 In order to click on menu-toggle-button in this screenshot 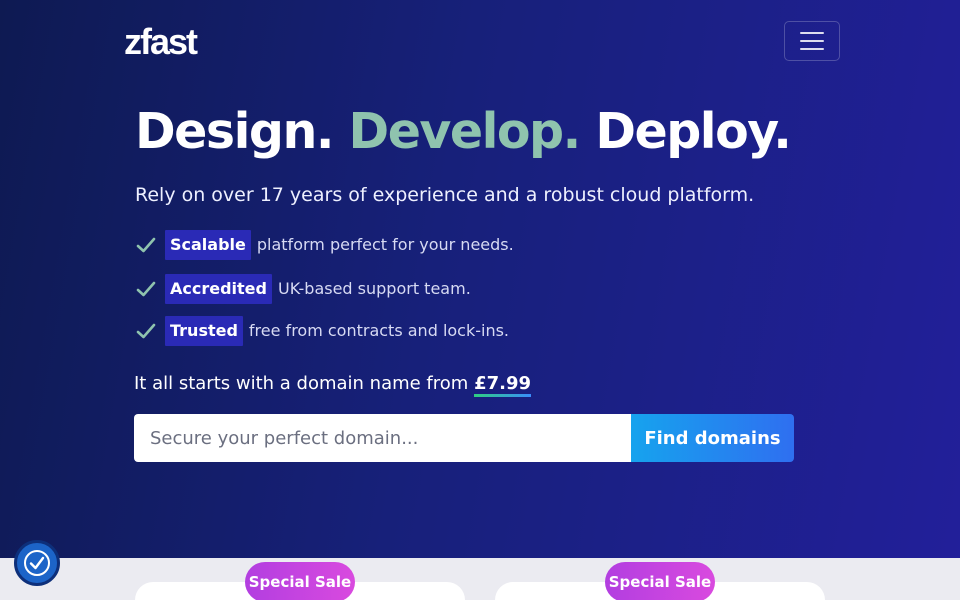, I will do `click(812, 41)`.